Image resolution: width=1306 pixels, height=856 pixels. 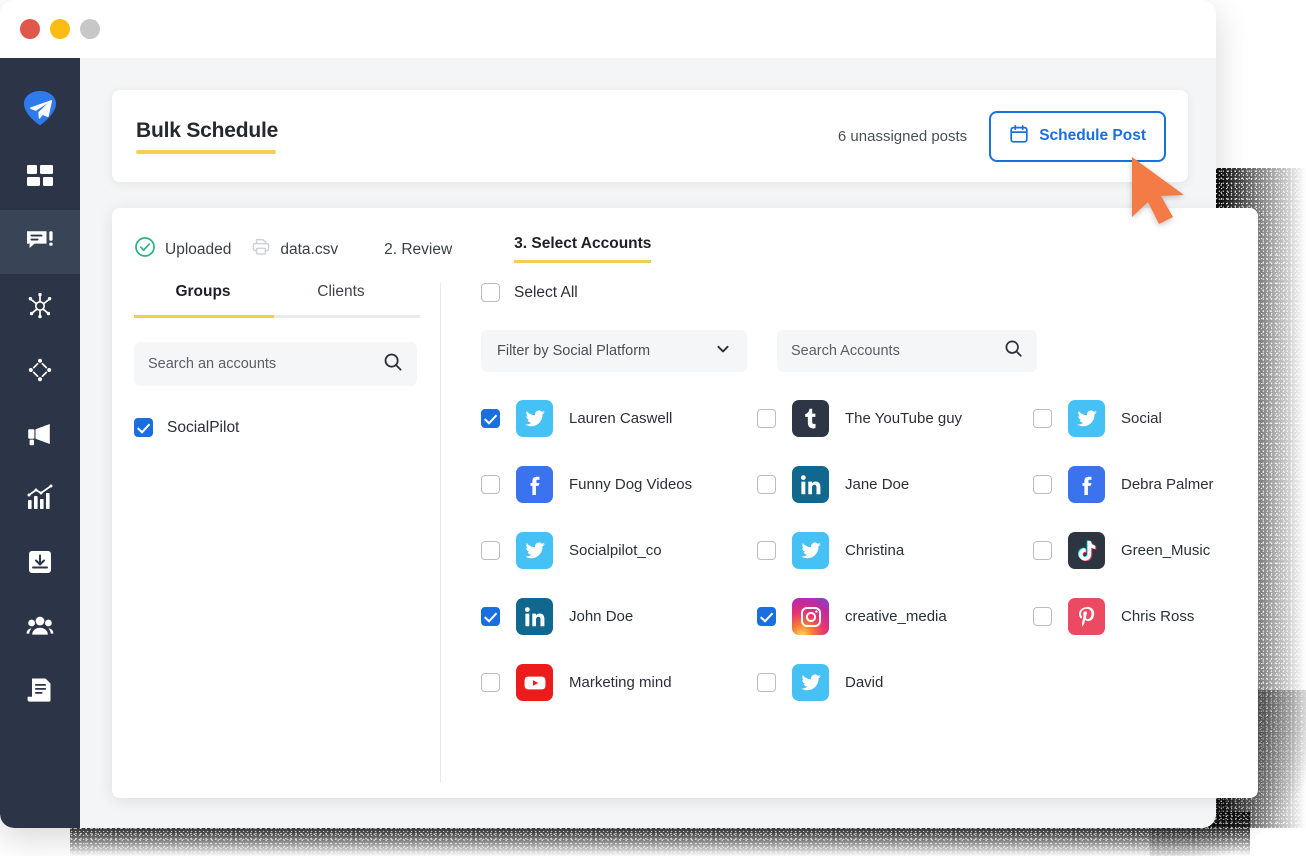 What do you see at coordinates (145, 249) in the screenshot?
I see `check-circle-icon` at bounding box center [145, 249].